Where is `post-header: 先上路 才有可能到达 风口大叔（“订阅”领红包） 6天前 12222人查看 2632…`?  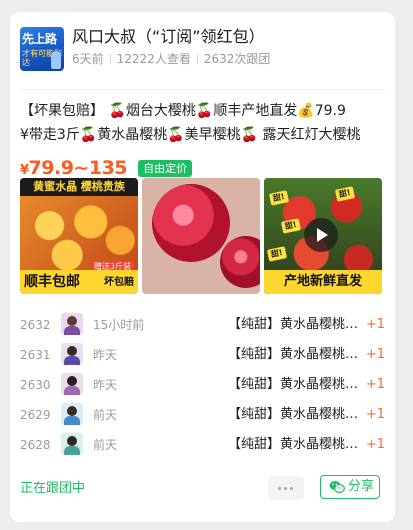
post-header: 先上路 才有可能到达 风口大叔（“订阅”领红包） 6天前 12222人查看 2632… is located at coordinates (205, 50).